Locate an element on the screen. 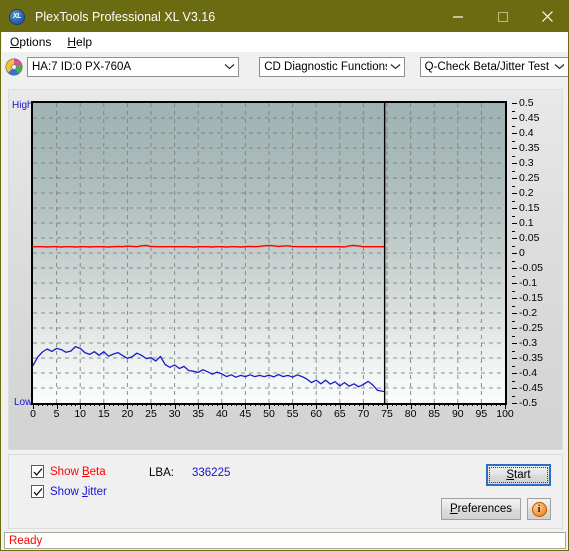 The image size is (569, 551). title-bar: XL PlexTools Professional XL V3.16 is located at coordinates (284, 16).